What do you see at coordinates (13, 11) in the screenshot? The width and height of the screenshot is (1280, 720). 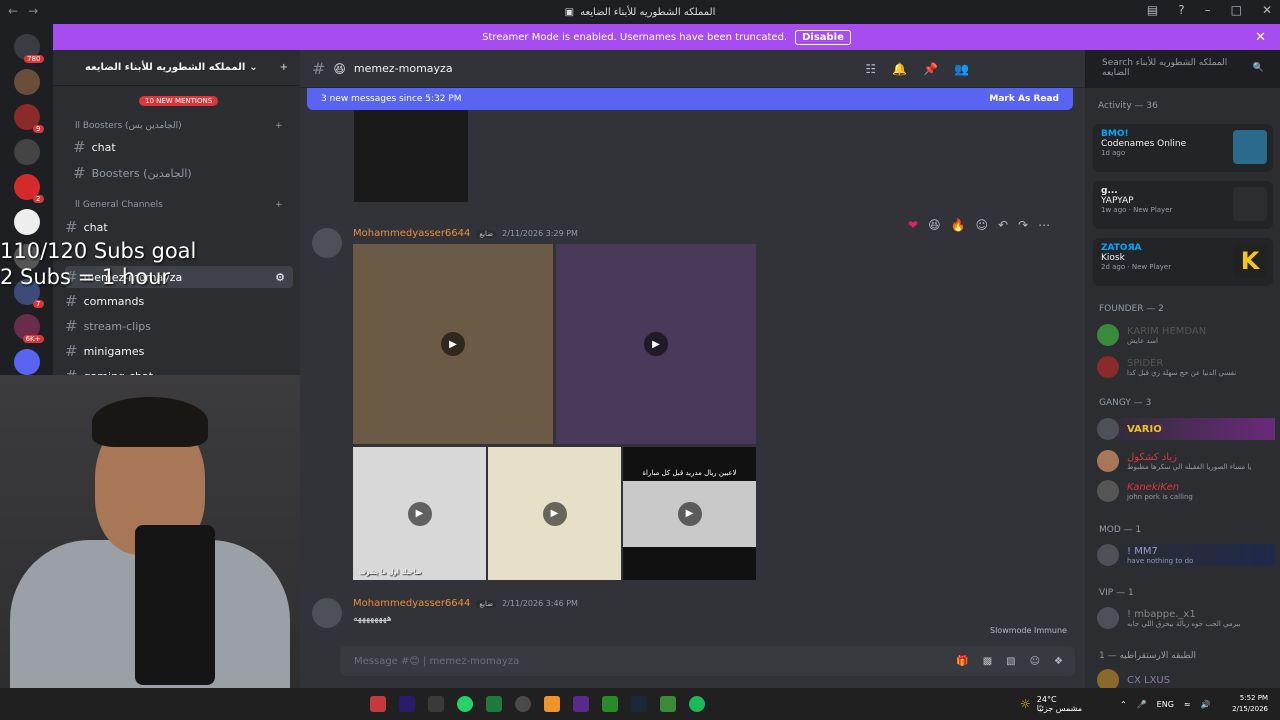 I see `back-arrow-icon: ←` at bounding box center [13, 11].